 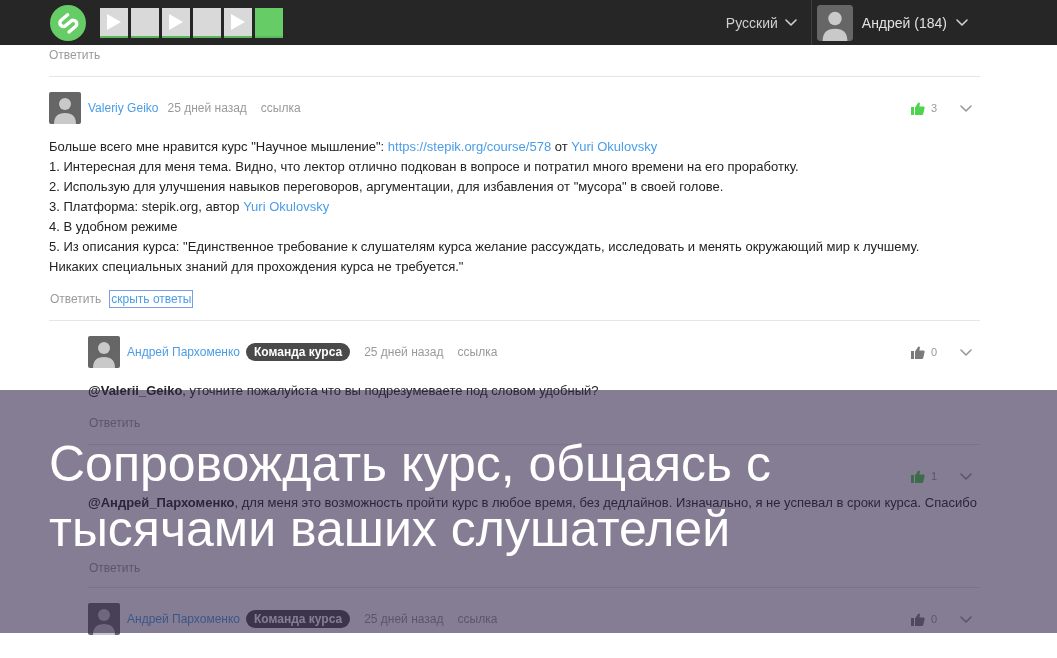 I want to click on comment-text: 3. Платформа: stepik.org, автор Yuri Okulovsky, so click(x=189, y=206).